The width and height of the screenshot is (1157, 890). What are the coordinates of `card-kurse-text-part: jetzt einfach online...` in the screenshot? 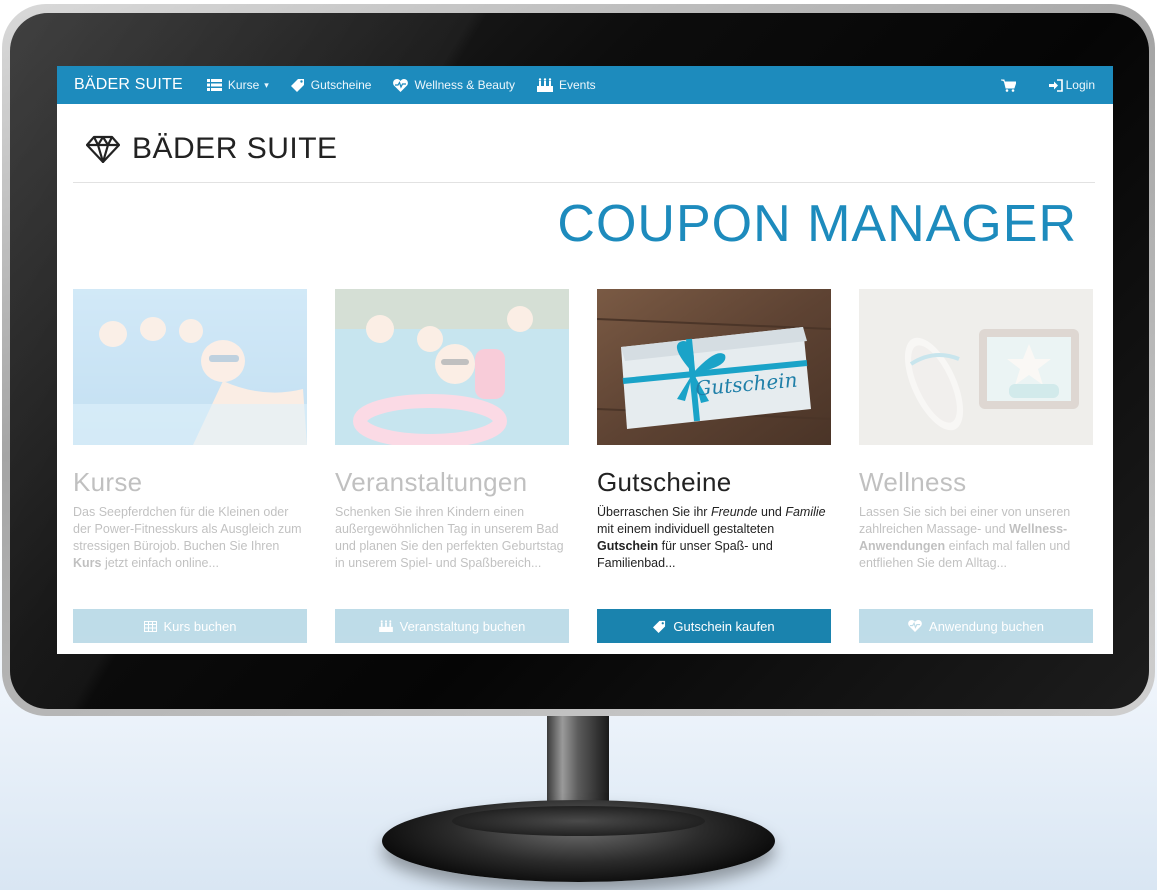 It's located at (160, 563).